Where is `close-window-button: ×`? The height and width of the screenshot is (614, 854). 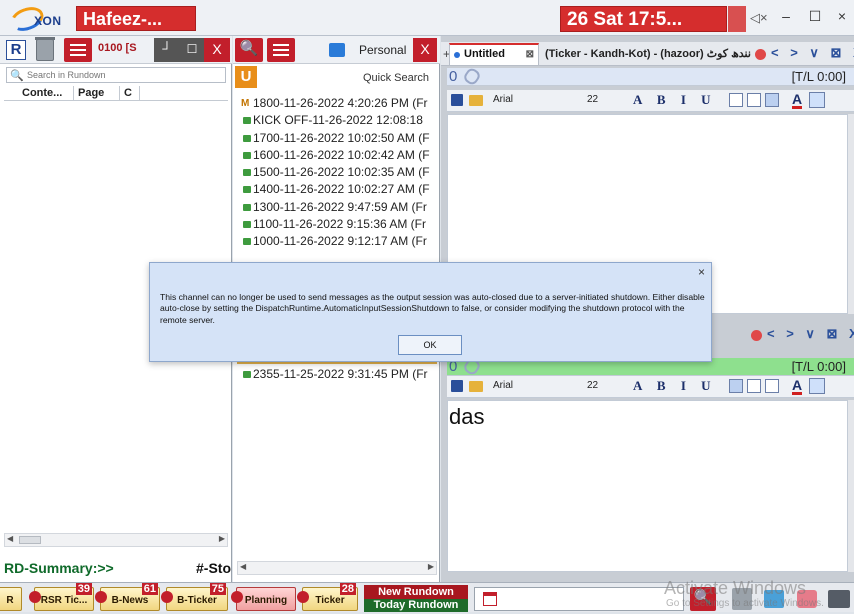 close-window-button: × is located at coordinates (842, 16).